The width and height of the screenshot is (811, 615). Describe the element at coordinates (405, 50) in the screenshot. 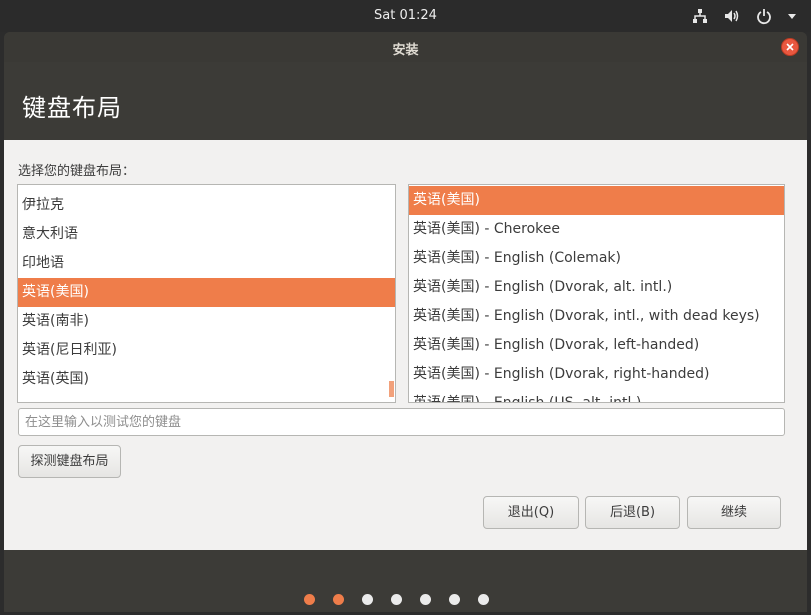

I see `window-title: 安装` at that location.